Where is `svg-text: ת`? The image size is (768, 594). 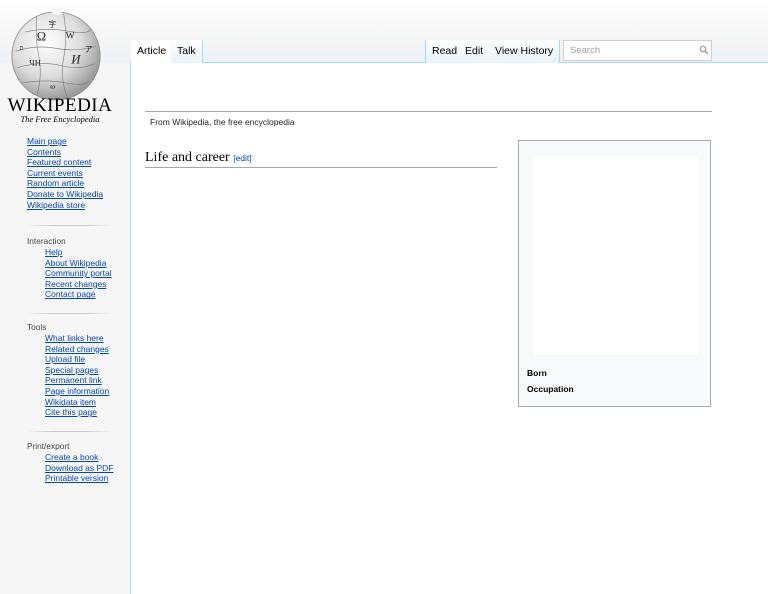 svg-text: ת is located at coordinates (22, 48).